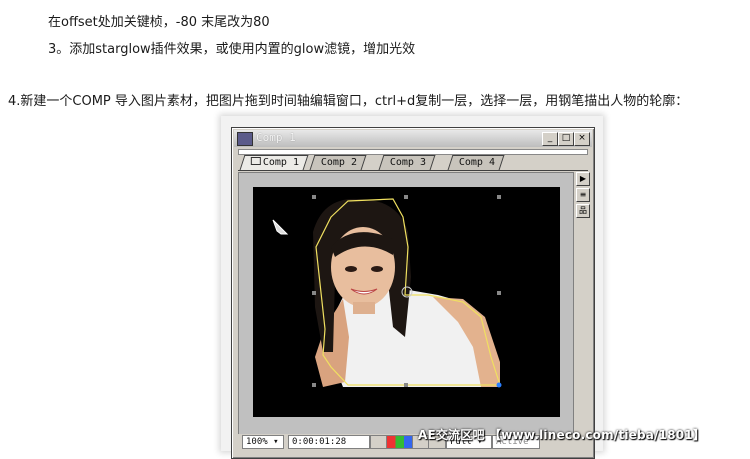 Image resolution: width=750 pixels, height=459 pixels. What do you see at coordinates (413, 138) in the screenshot?
I see `window-titlebar: Comp 1 _ □ ×` at bounding box center [413, 138].